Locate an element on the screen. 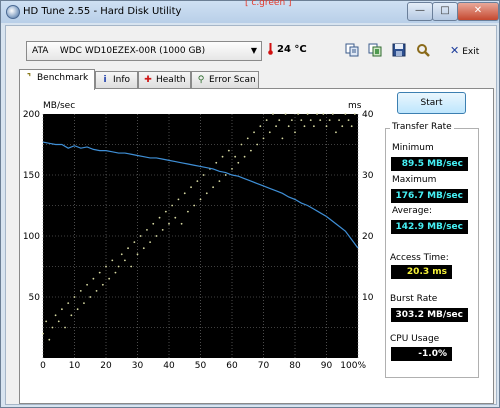  access-time-value: 20.3 ms is located at coordinates (421, 272).